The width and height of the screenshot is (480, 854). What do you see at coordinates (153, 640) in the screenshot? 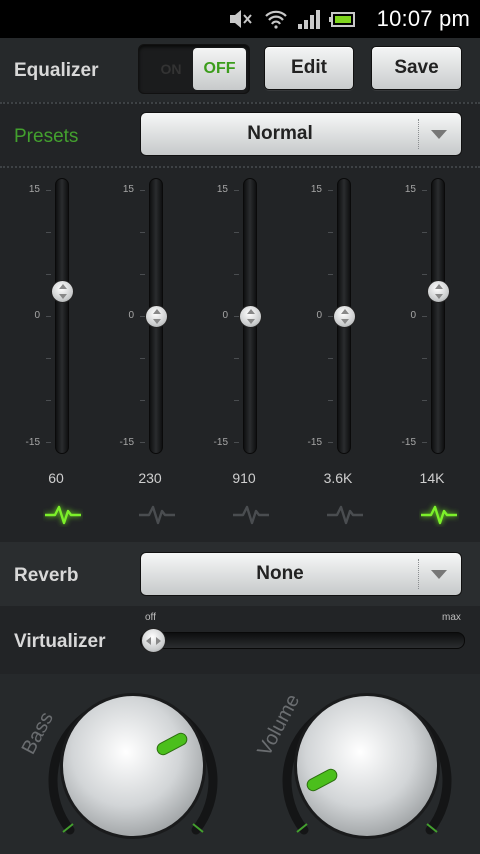
I see `virtualizer-slider-handle` at bounding box center [153, 640].